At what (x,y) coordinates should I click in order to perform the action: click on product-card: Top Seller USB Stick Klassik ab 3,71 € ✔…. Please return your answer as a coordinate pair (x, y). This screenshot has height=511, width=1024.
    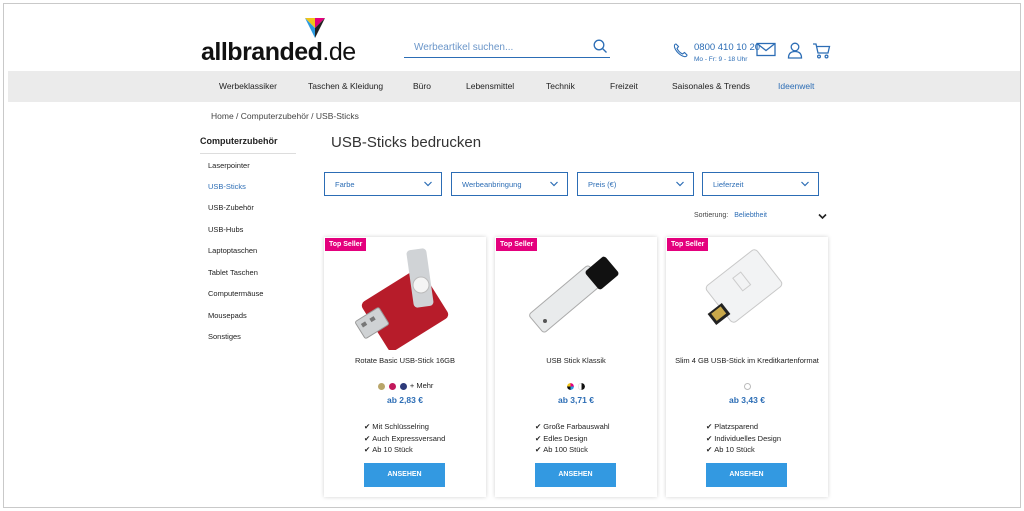
    Looking at the image, I should click on (576, 367).